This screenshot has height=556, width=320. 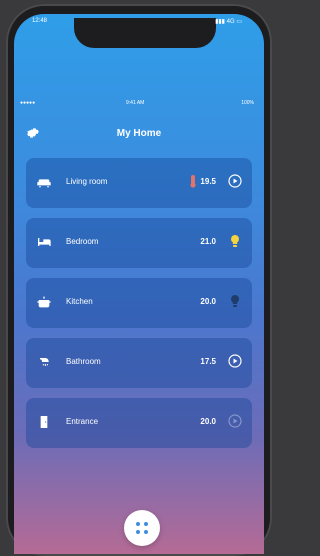 I want to click on page-title: My Home, so click(x=139, y=133).